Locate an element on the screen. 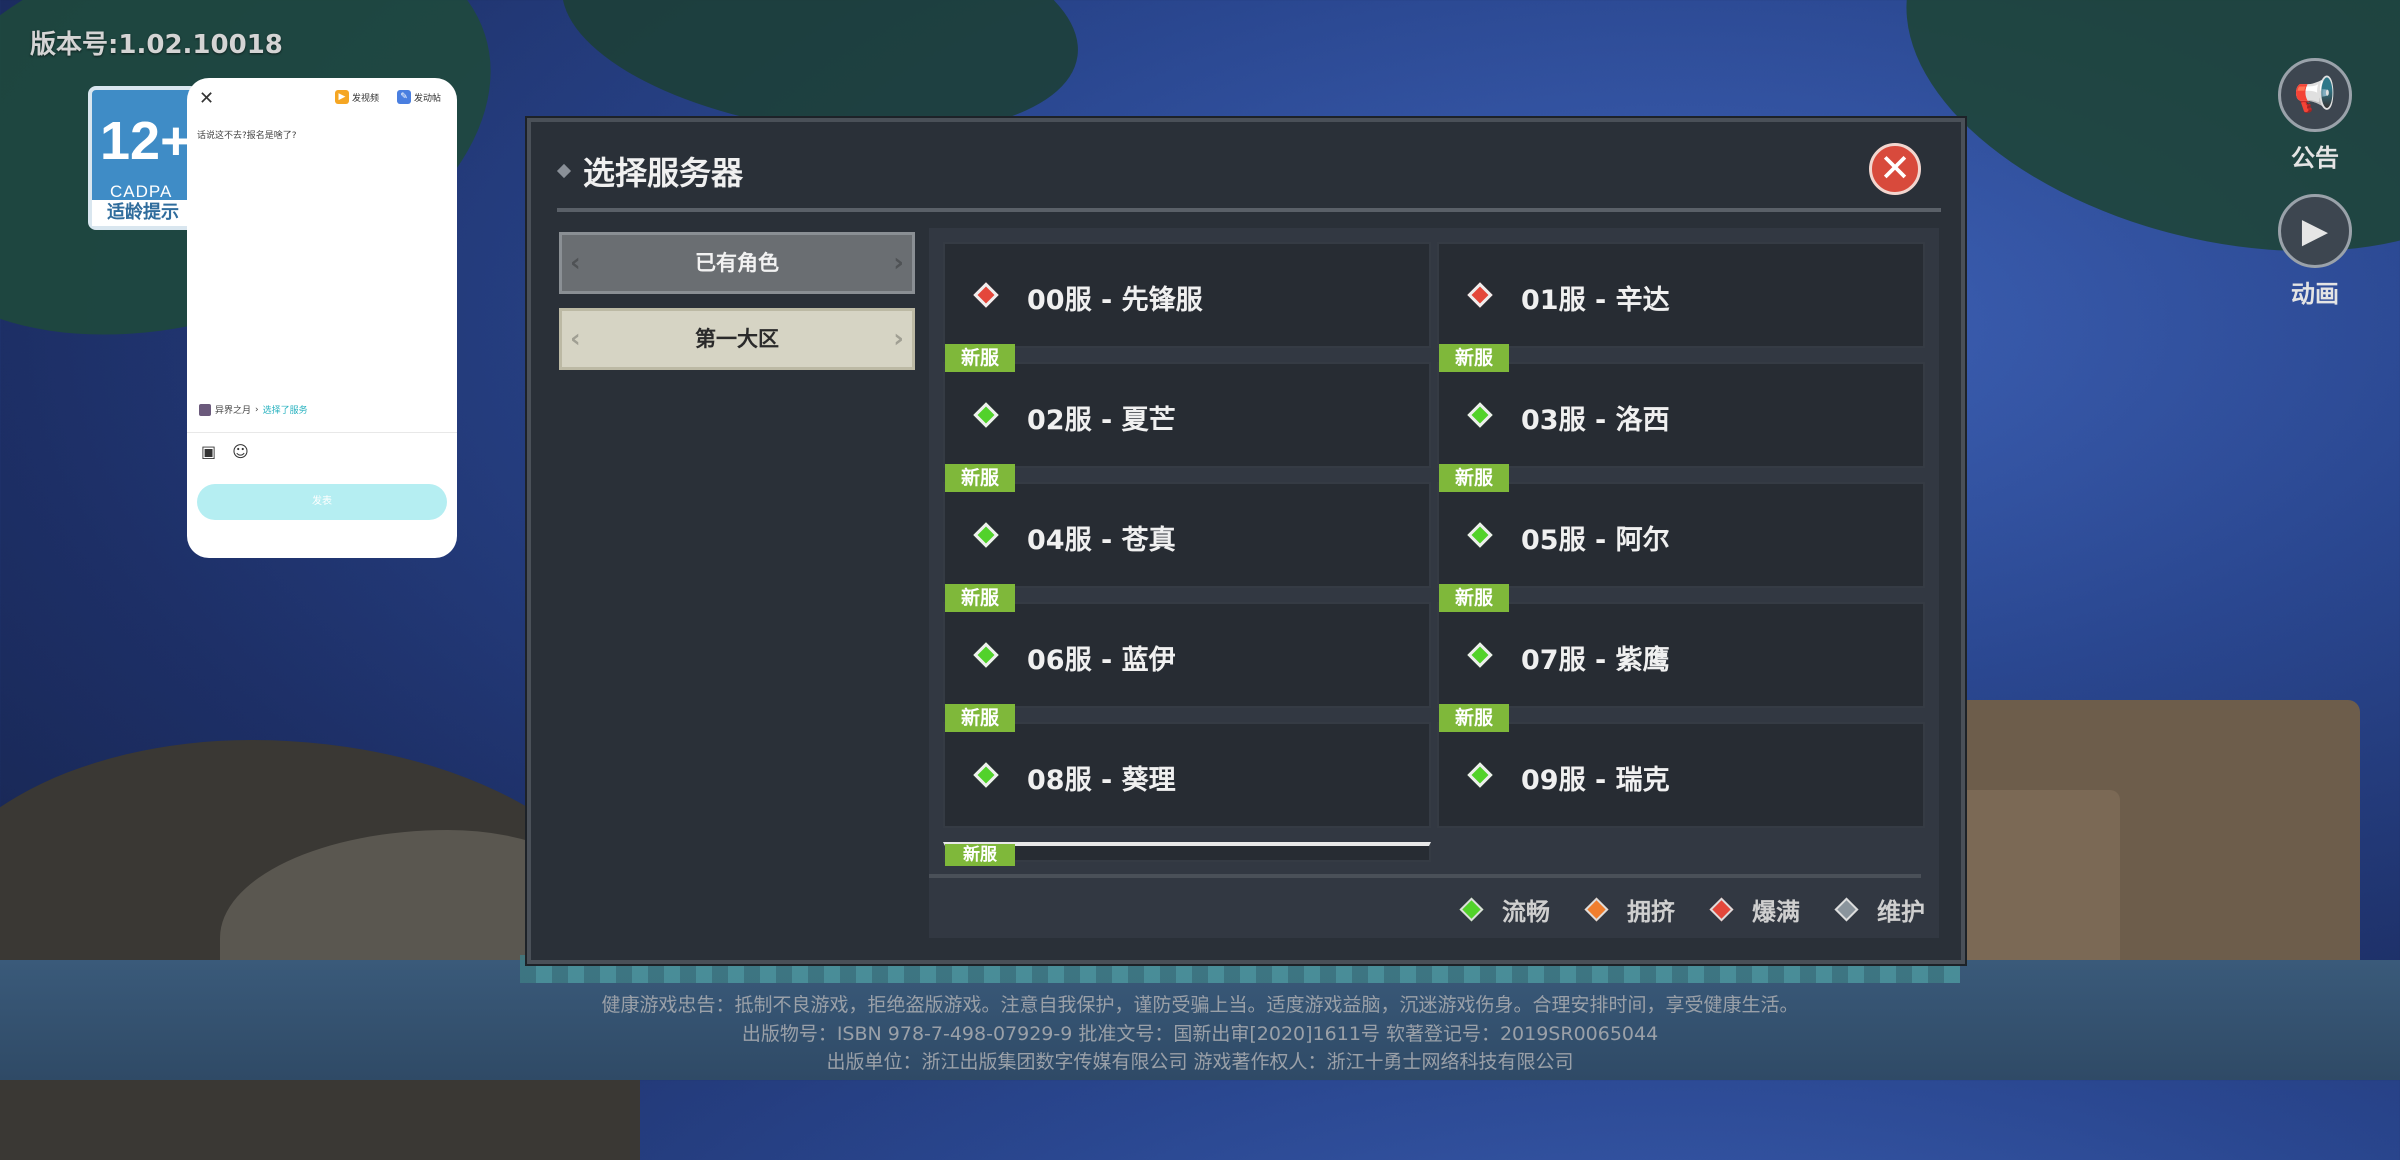  avatar is located at coordinates (205, 409).